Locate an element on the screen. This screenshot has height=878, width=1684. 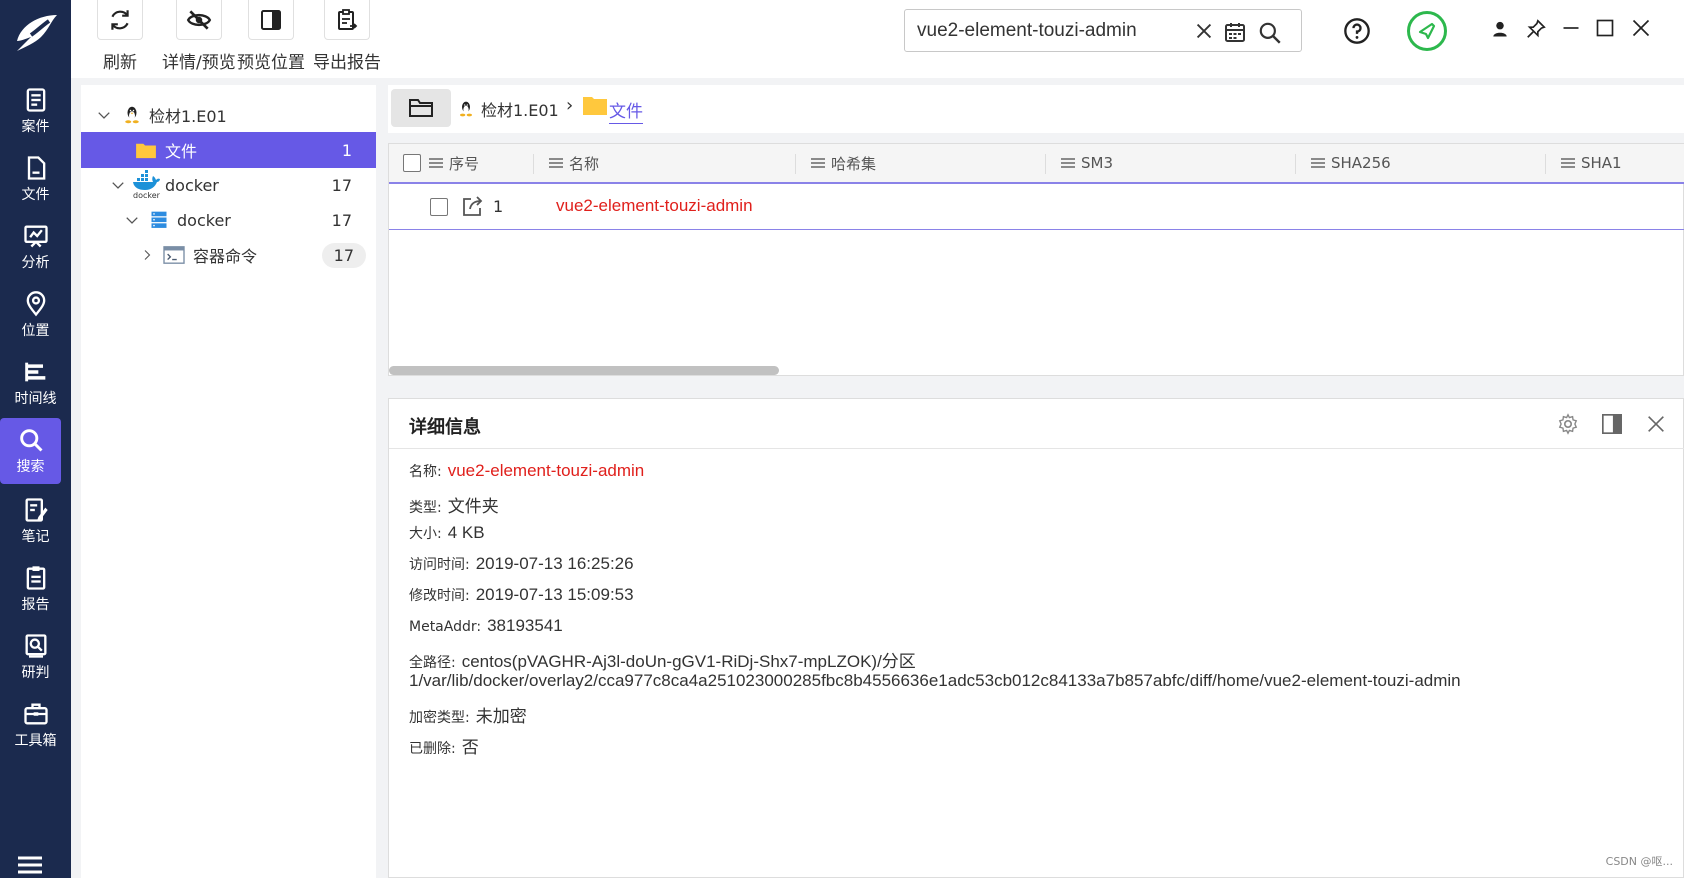
docker-logo: docker is located at coordinates (146, 185).